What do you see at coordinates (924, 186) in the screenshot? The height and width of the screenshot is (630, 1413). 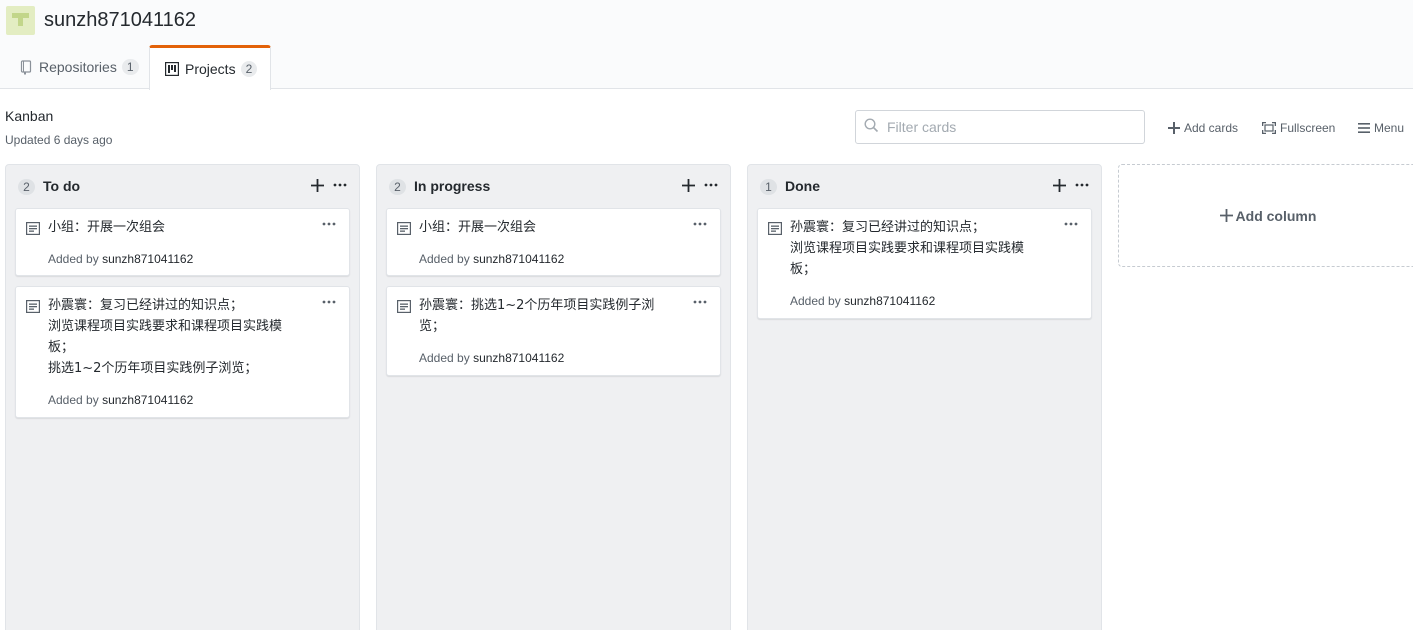 I see `column-header: 1 Done` at bounding box center [924, 186].